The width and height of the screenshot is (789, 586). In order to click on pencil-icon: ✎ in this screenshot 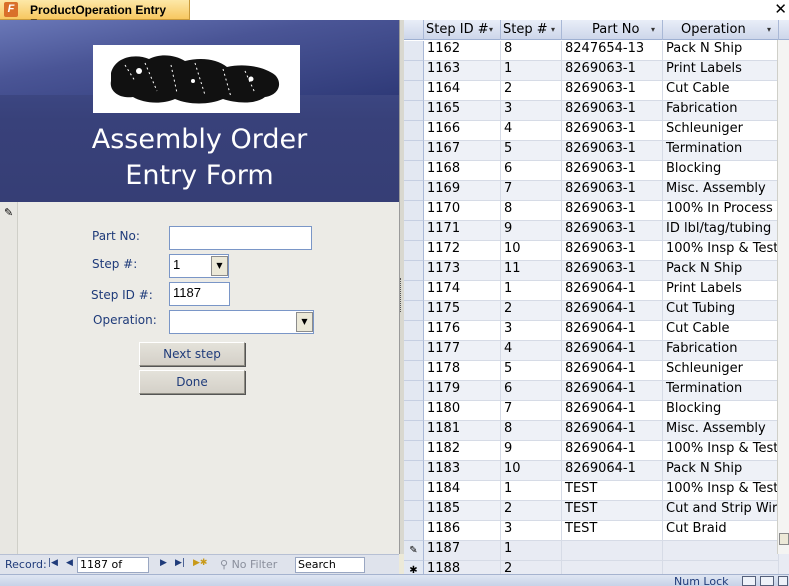, I will do `click(414, 551)`.